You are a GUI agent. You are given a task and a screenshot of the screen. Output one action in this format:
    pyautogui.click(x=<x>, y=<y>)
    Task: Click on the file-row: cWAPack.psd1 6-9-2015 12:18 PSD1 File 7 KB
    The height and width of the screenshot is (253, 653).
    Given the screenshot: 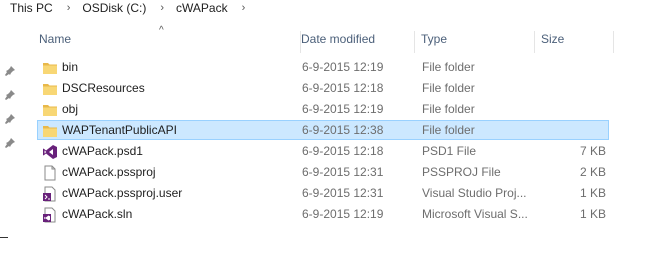 What is the action you would take?
    pyautogui.click(x=323, y=151)
    